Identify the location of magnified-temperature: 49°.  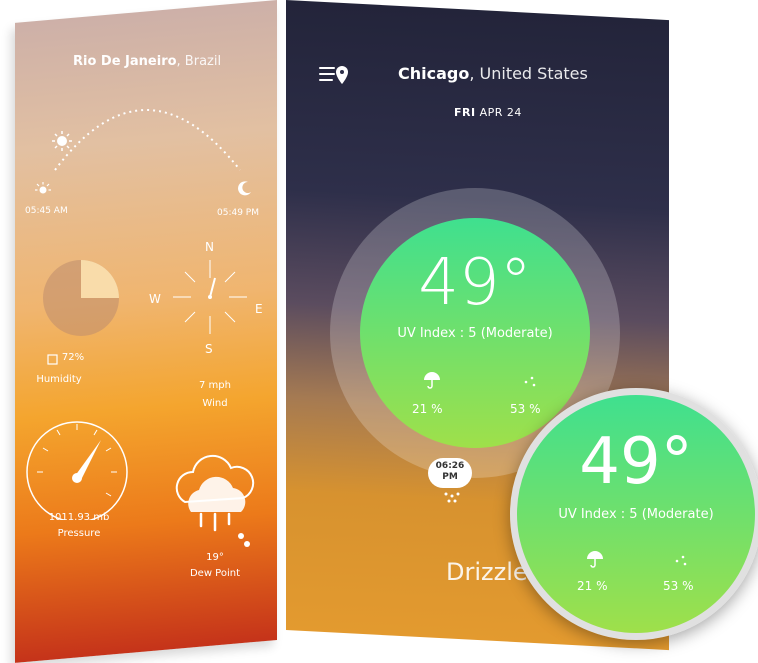
(636, 462).